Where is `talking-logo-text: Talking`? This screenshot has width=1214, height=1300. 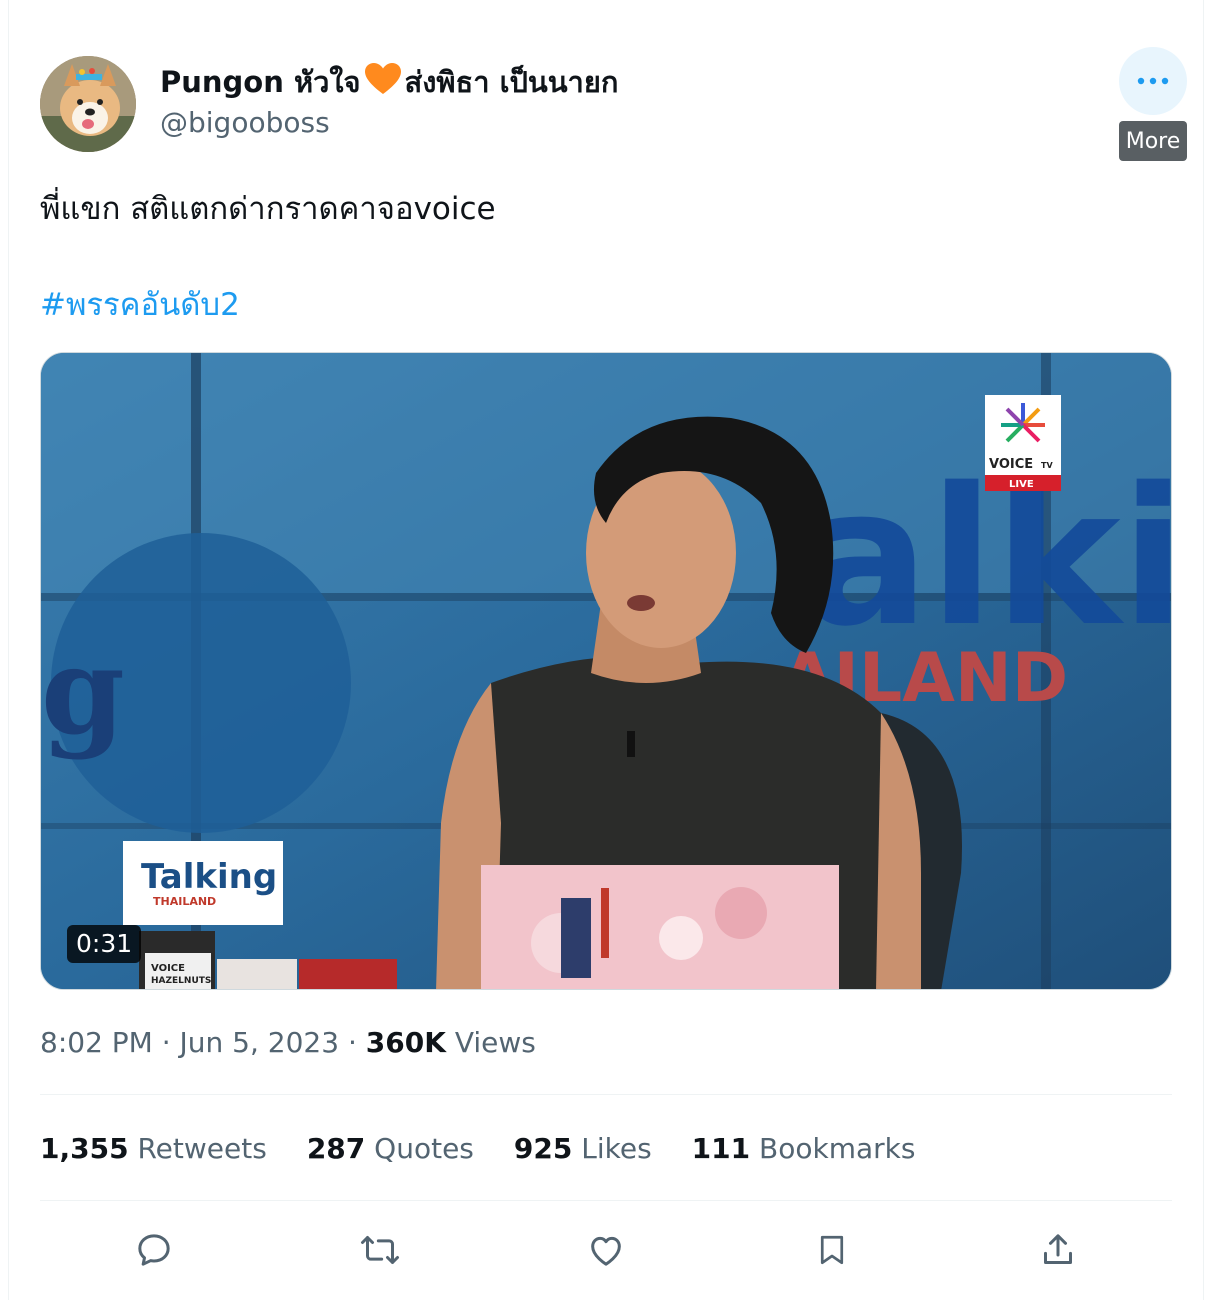
talking-logo-text: Talking is located at coordinates (209, 877).